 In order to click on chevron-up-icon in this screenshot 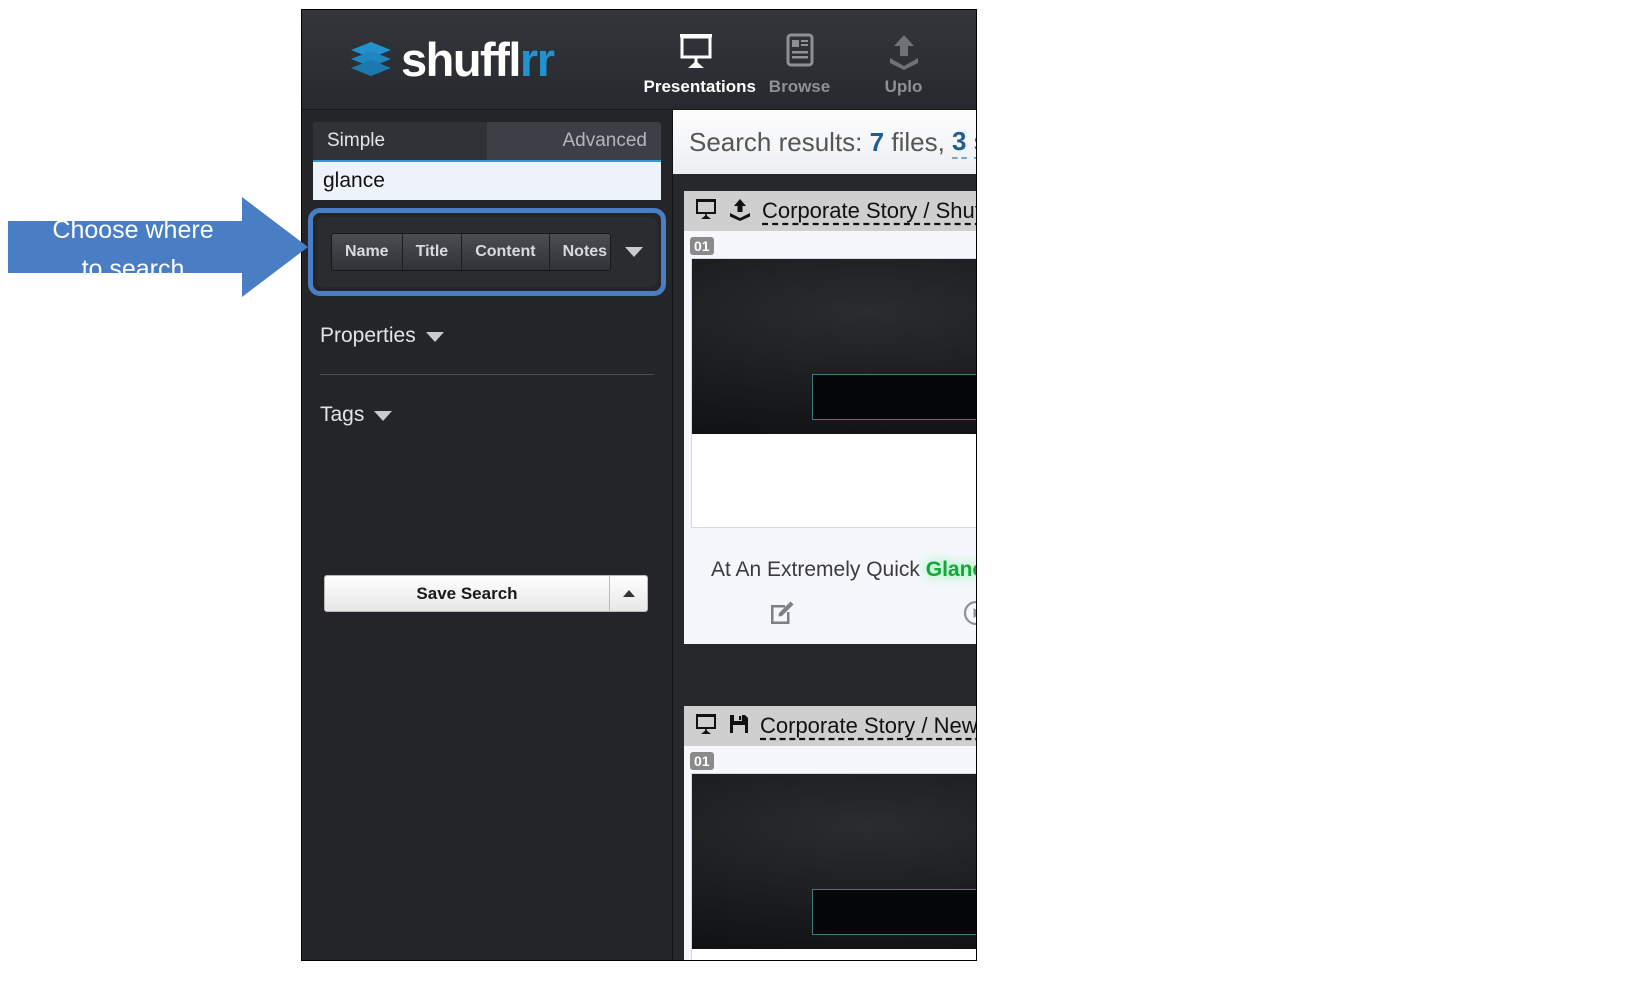, I will do `click(628, 593)`.